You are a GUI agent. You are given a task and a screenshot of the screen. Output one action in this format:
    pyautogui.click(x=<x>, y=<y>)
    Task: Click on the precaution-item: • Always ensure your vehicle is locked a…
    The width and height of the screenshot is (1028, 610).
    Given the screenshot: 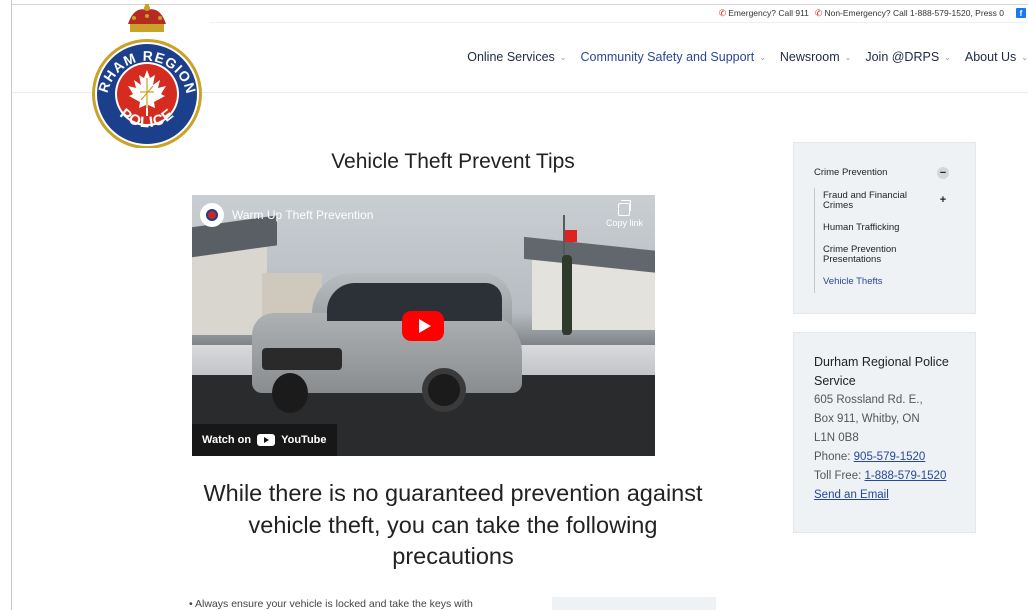 What is the action you would take?
    pyautogui.click(x=331, y=604)
    